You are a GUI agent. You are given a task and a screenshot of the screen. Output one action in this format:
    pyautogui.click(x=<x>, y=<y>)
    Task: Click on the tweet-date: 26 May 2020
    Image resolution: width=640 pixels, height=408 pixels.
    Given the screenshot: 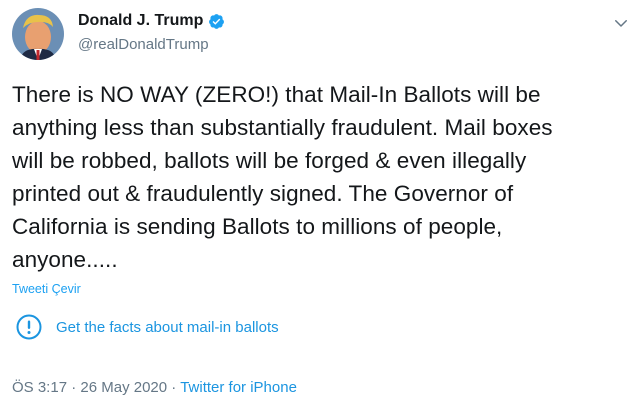 What is the action you would take?
    pyautogui.click(x=123, y=387)
    